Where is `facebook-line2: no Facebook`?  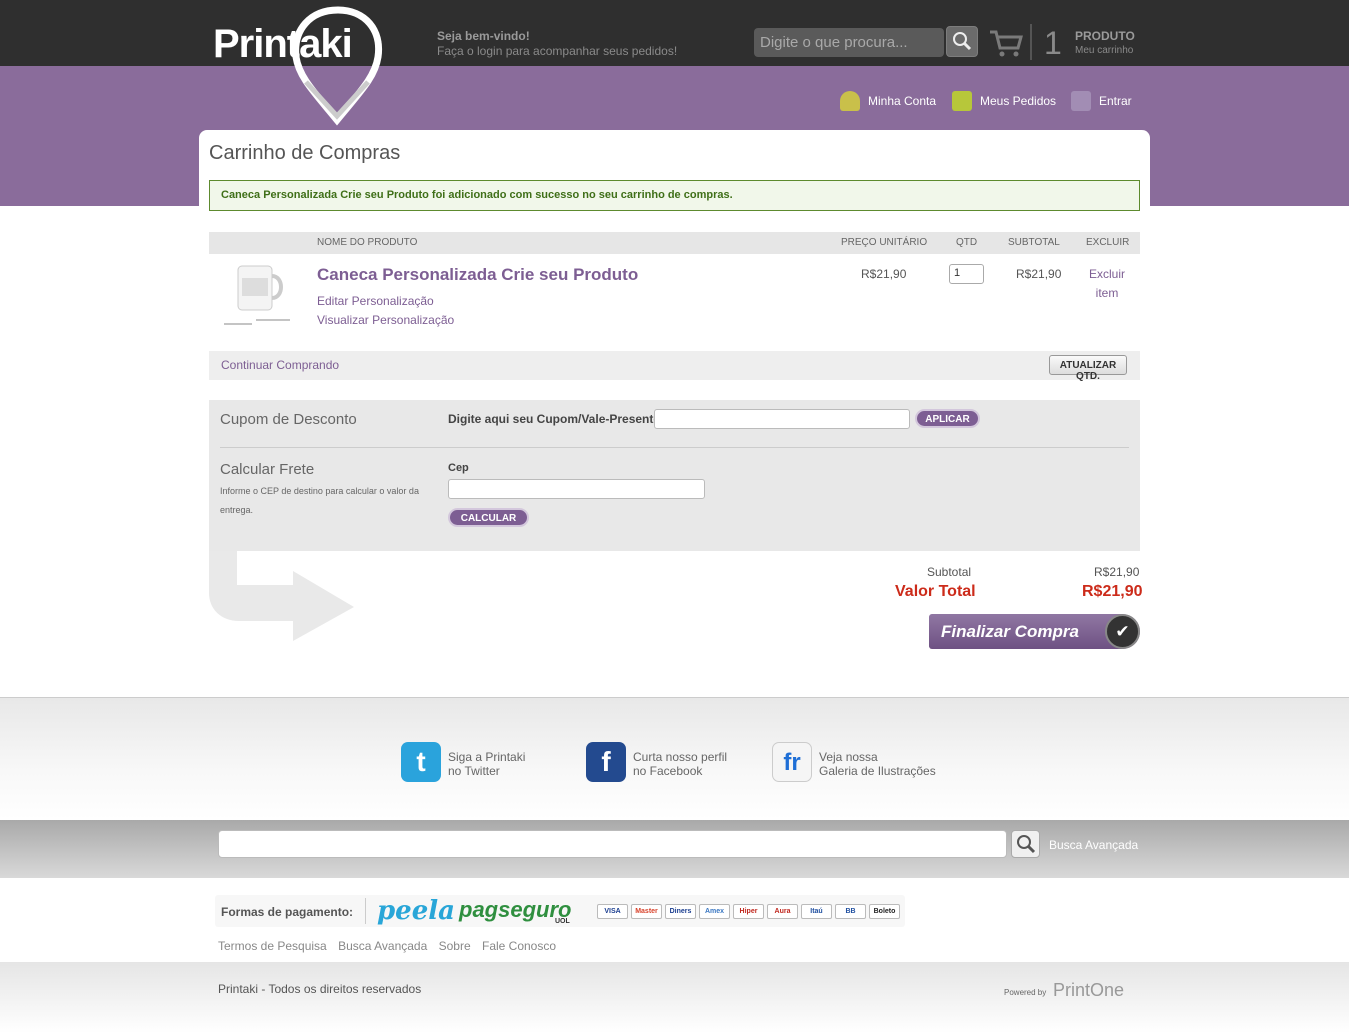
facebook-line2: no Facebook is located at coordinates (668, 771).